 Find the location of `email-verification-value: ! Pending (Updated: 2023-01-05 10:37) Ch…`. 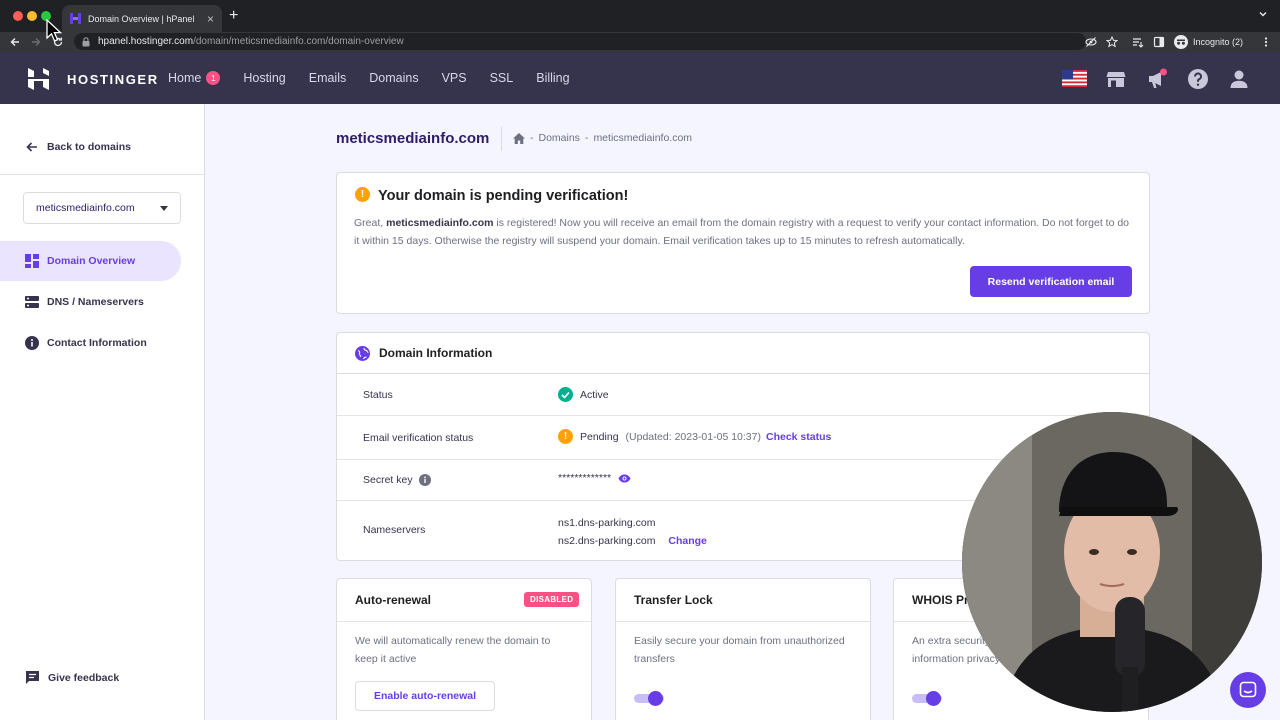

email-verification-value: ! Pending (Updated: 2023-01-05 10:37) Ch… is located at coordinates (694, 436).